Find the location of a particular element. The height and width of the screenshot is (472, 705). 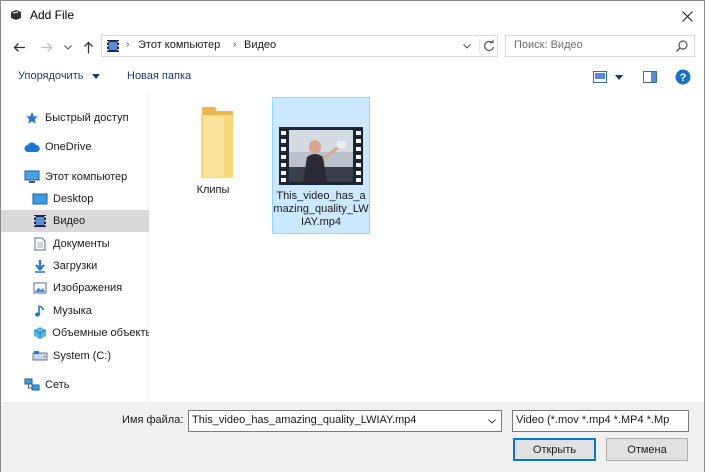

filename-field: This_video_has_amazing_quality_LWIAY.mp4 is located at coordinates (345, 421).